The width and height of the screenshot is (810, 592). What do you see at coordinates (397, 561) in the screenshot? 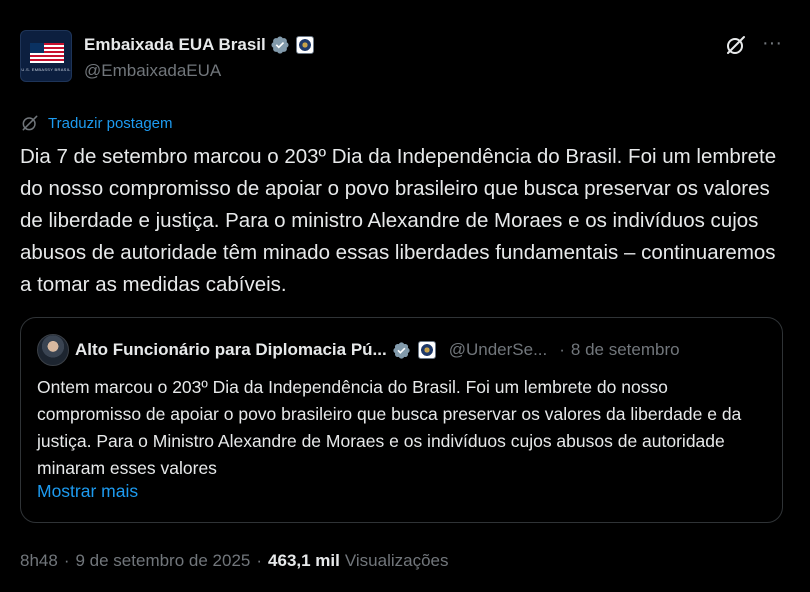
I see `views-label: Visualizações` at bounding box center [397, 561].